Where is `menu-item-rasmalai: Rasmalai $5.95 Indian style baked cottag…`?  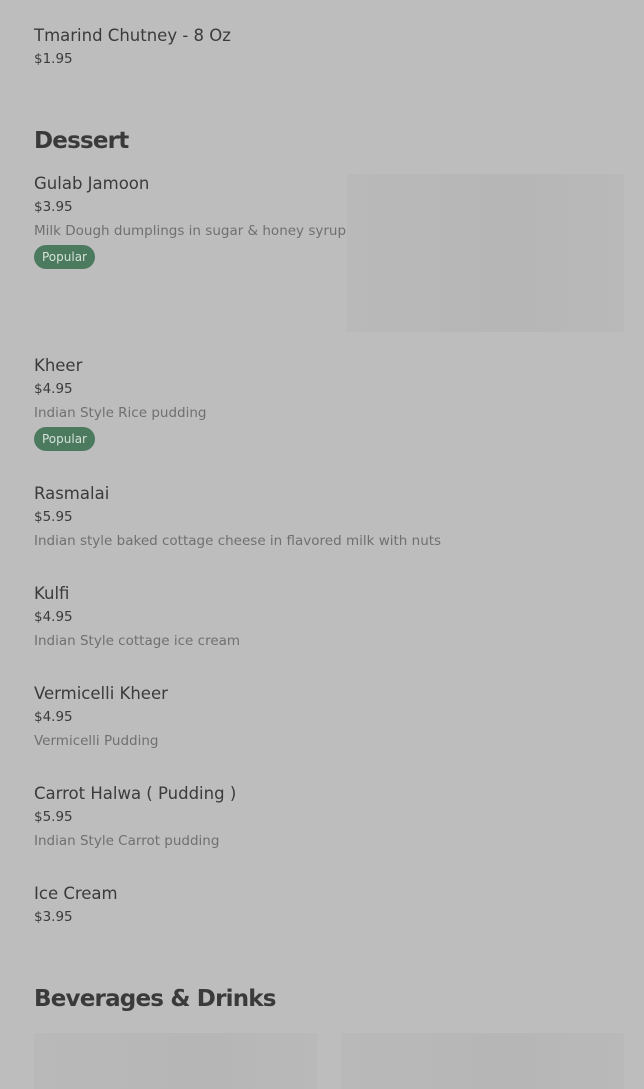
menu-item-rasmalai: Rasmalai $5.95 Indian style baked cottag… is located at coordinates (334, 516).